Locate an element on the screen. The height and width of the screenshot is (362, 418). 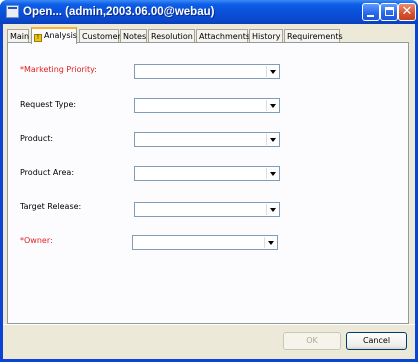
title-bar: Open... (admin,2003.06.00@webau) ✕ is located at coordinates (209, 12).